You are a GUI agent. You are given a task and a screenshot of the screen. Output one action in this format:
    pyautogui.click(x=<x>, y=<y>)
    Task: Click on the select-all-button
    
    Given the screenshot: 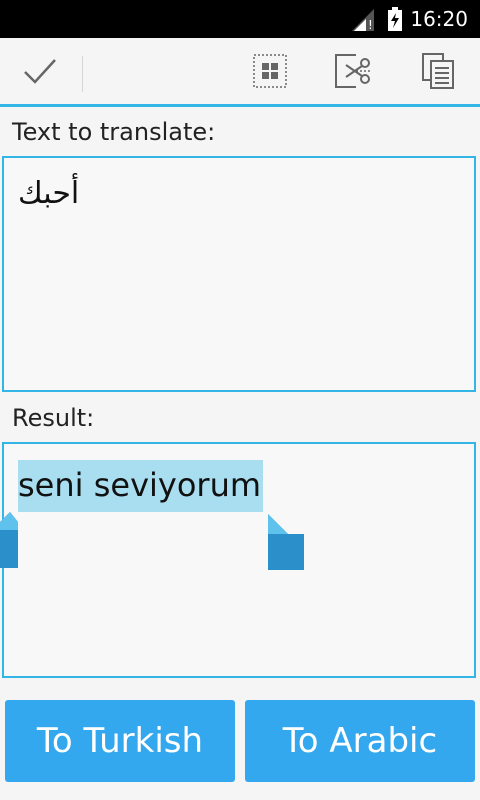 What is the action you would take?
    pyautogui.click(x=270, y=71)
    